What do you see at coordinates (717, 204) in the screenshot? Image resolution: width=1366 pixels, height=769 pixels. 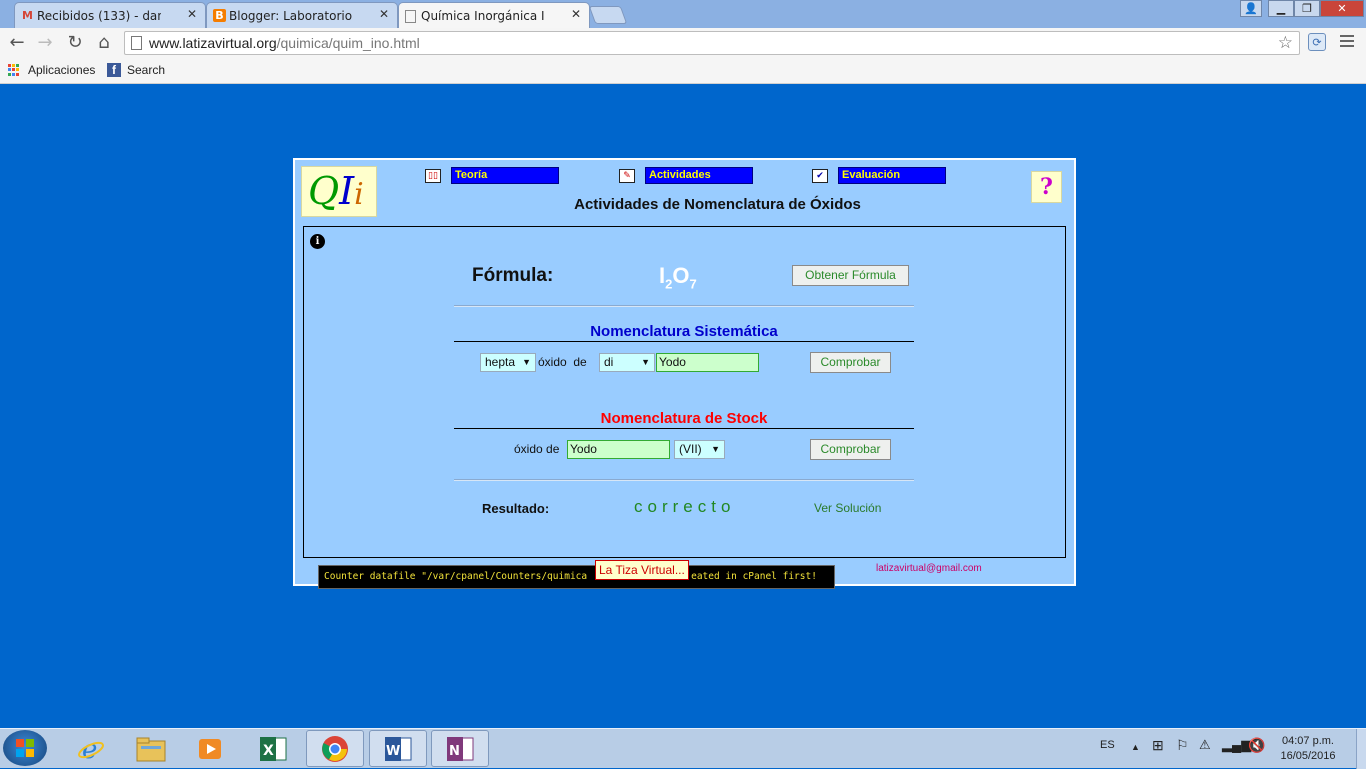 I see `page-title: Actividades de Nomenclatura de Óxidos` at bounding box center [717, 204].